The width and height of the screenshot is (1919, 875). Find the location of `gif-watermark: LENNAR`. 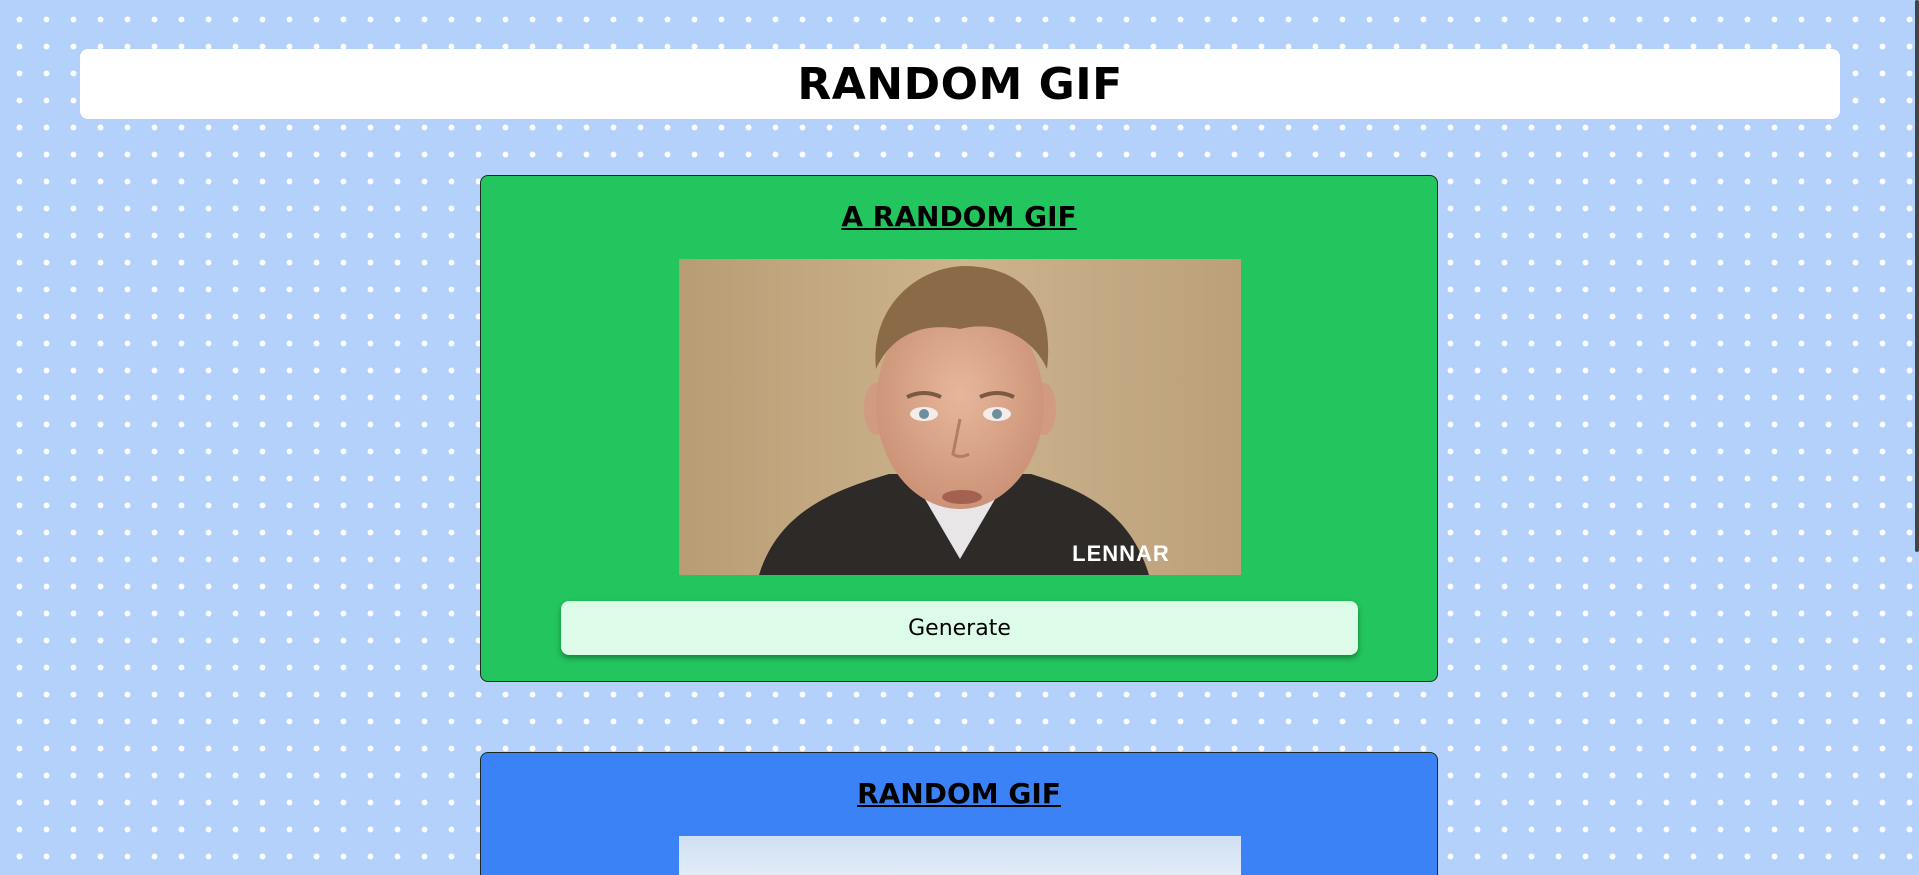

gif-watermark: LENNAR is located at coordinates (1121, 553).